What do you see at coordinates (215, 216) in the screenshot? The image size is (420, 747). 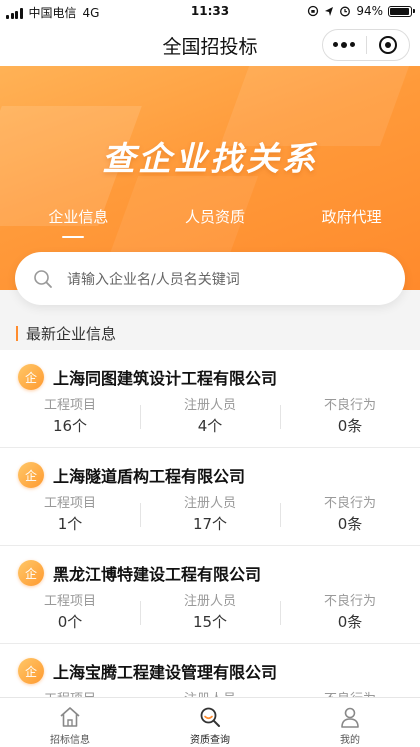 I see `tab-personnel-qualification: 人员资质` at bounding box center [215, 216].